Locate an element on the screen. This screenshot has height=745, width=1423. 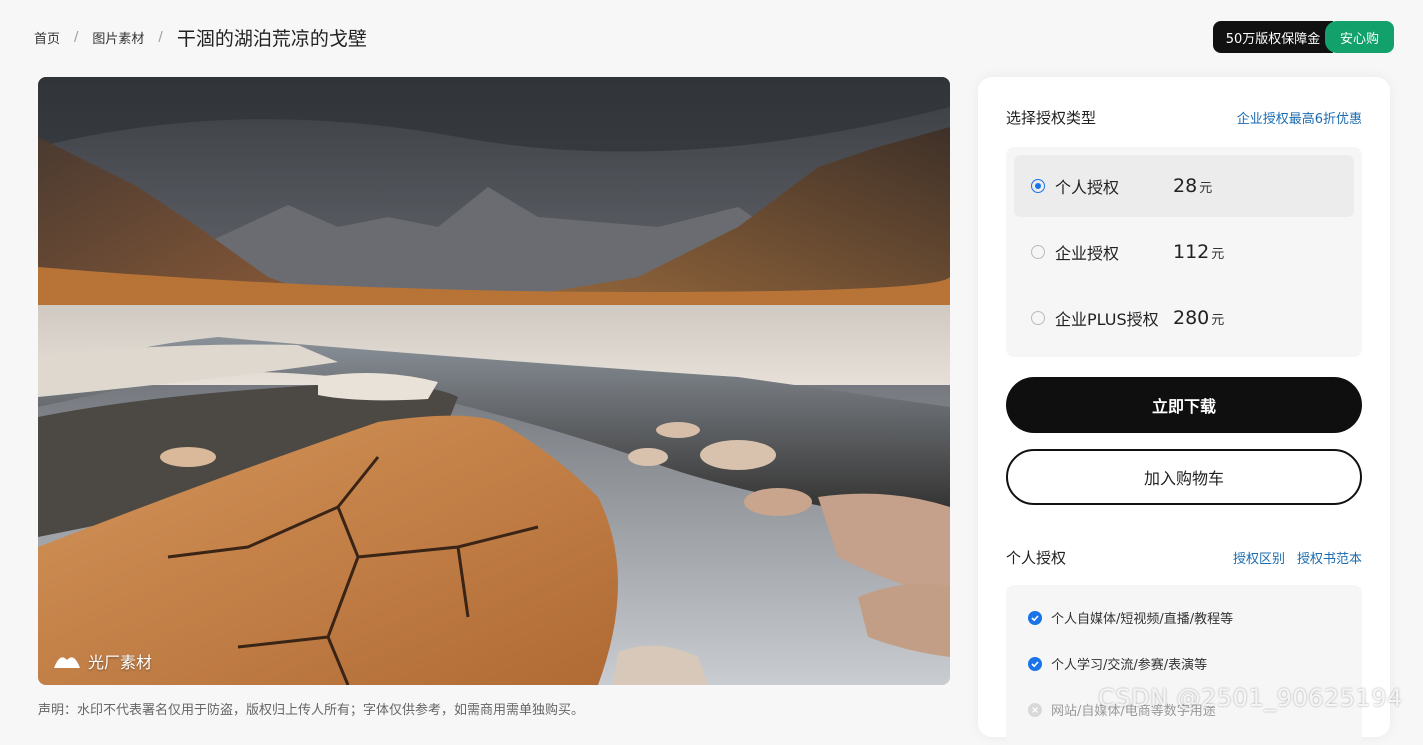
guarantee-badge: 50万版权保障金 安心购 is located at coordinates (1303, 37).